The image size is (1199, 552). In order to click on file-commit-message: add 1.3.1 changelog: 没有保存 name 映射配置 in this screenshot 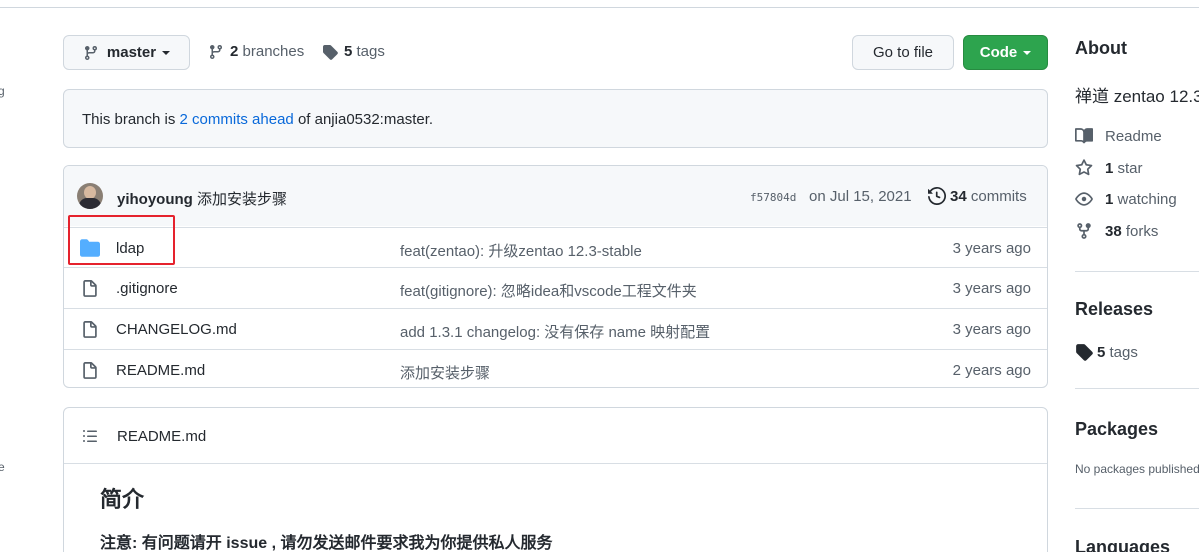, I will do `click(555, 331)`.